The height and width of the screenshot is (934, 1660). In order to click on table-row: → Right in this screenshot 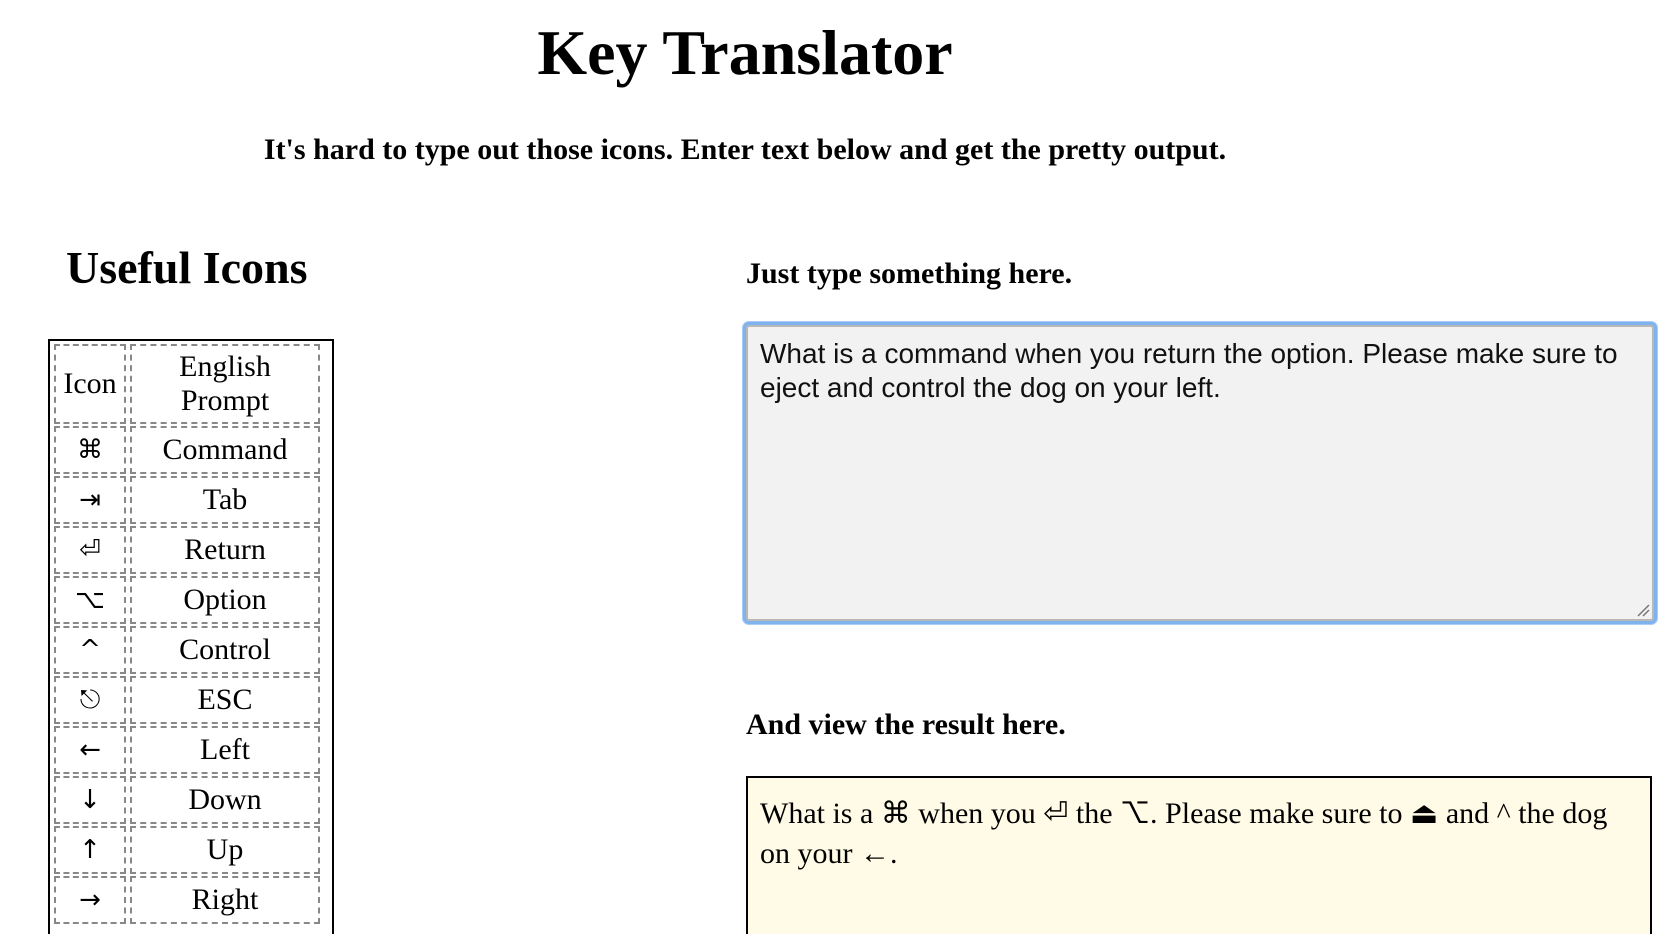, I will do `click(187, 900)`.